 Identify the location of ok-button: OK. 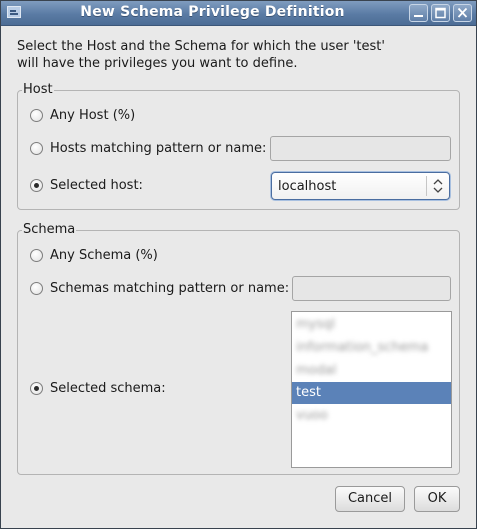
(437, 499).